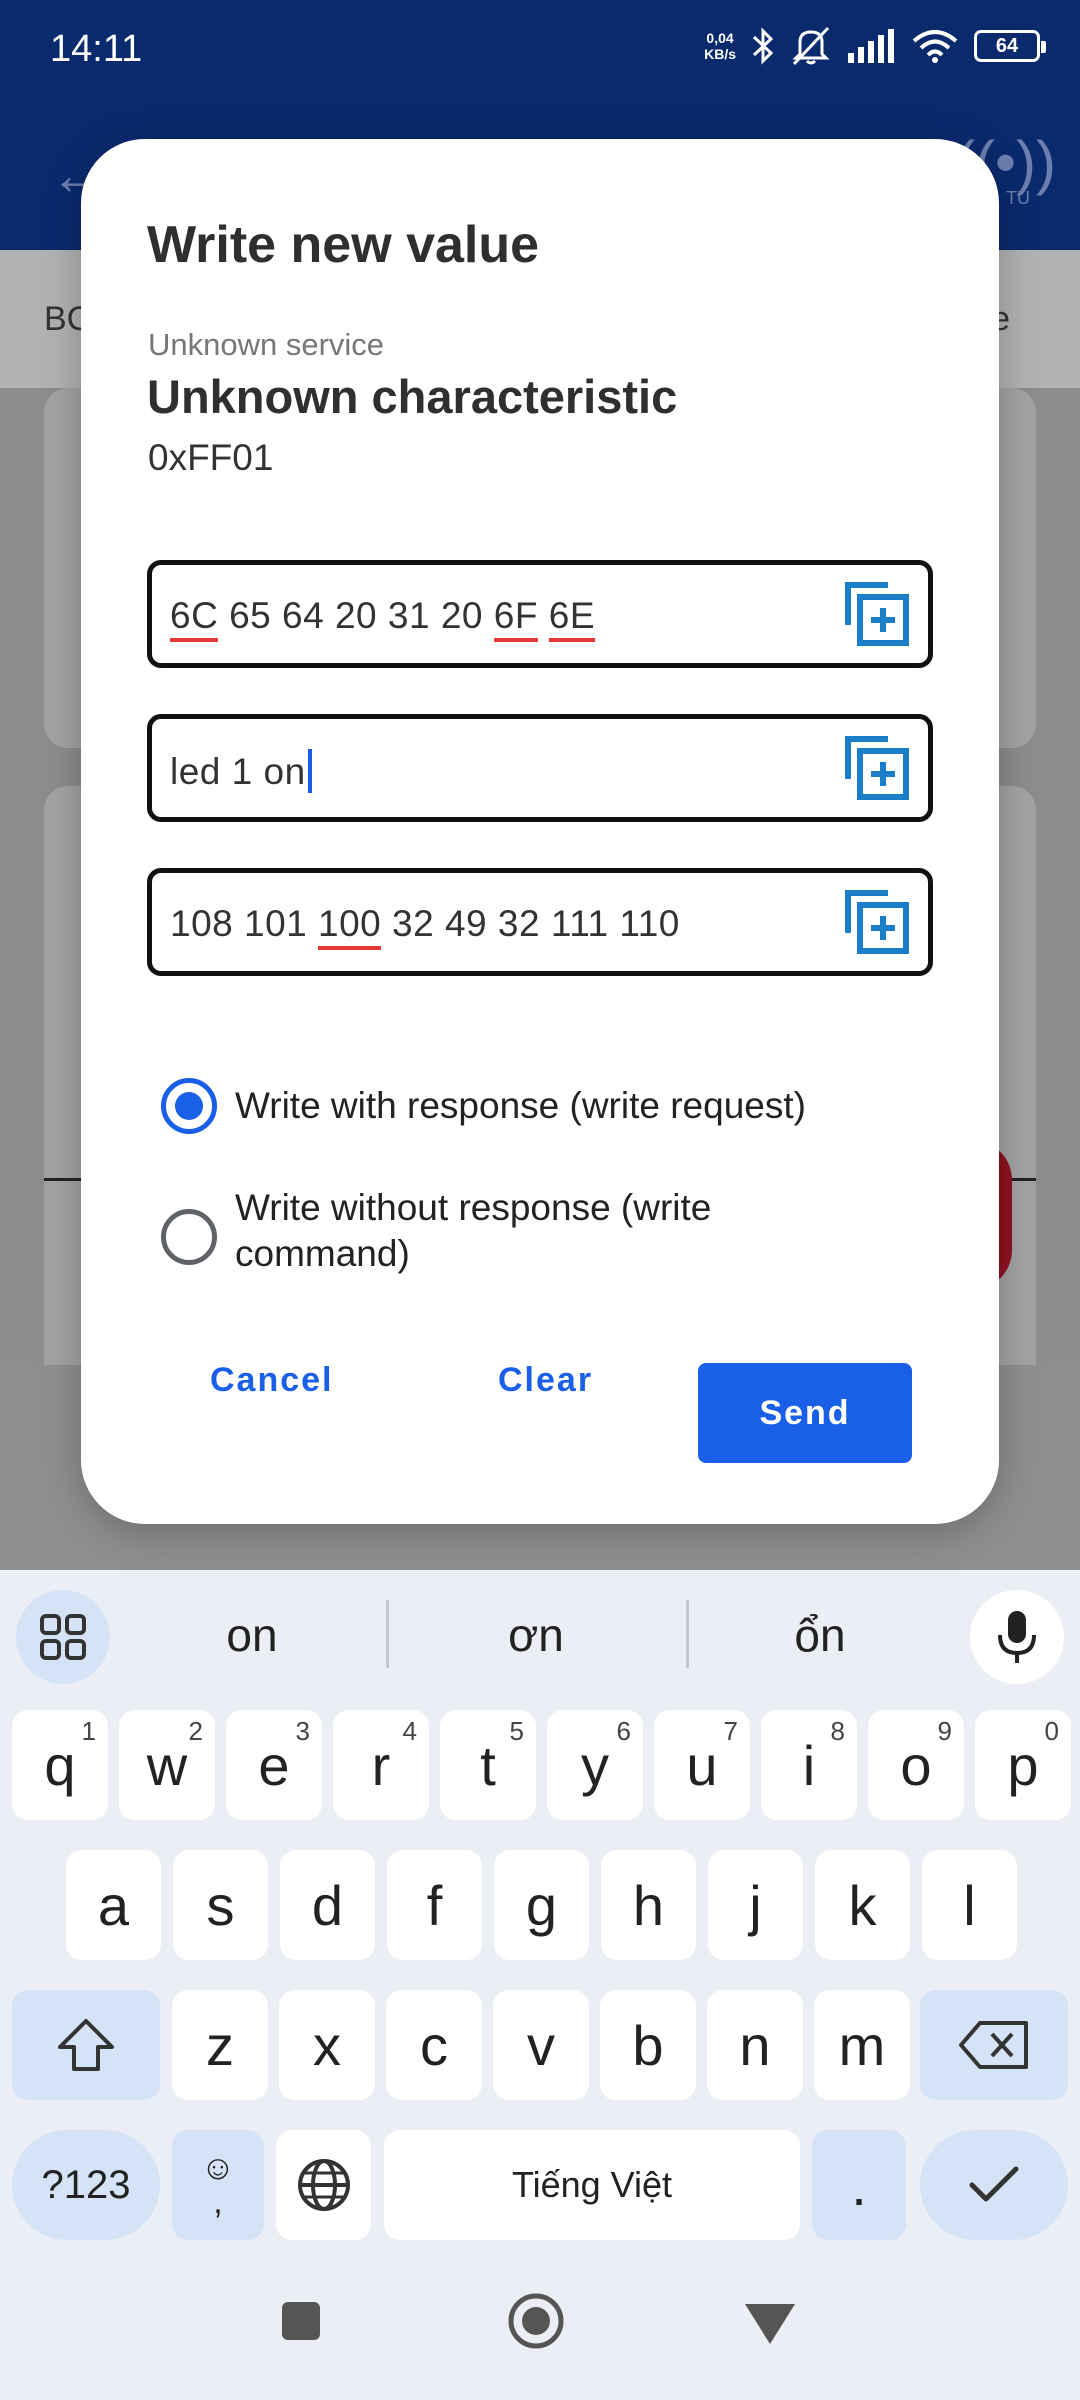 The width and height of the screenshot is (1080, 2400). I want to click on characteristic-uuid: 0xFF01, so click(211, 457).